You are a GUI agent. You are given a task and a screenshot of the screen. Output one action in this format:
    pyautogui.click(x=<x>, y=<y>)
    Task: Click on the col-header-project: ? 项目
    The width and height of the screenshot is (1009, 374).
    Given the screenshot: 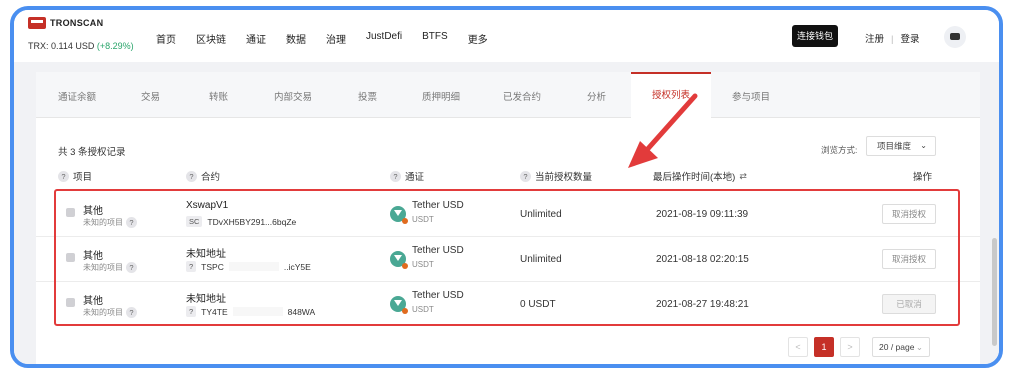 What is the action you would take?
    pyautogui.click(x=75, y=176)
    